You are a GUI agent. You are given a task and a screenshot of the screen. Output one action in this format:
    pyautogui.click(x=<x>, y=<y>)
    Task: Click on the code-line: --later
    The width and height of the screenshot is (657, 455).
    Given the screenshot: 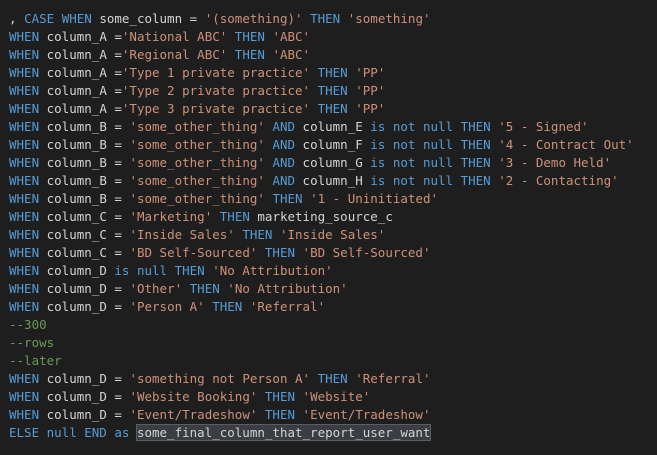 What is the action you would take?
    pyautogui.click(x=328, y=361)
    